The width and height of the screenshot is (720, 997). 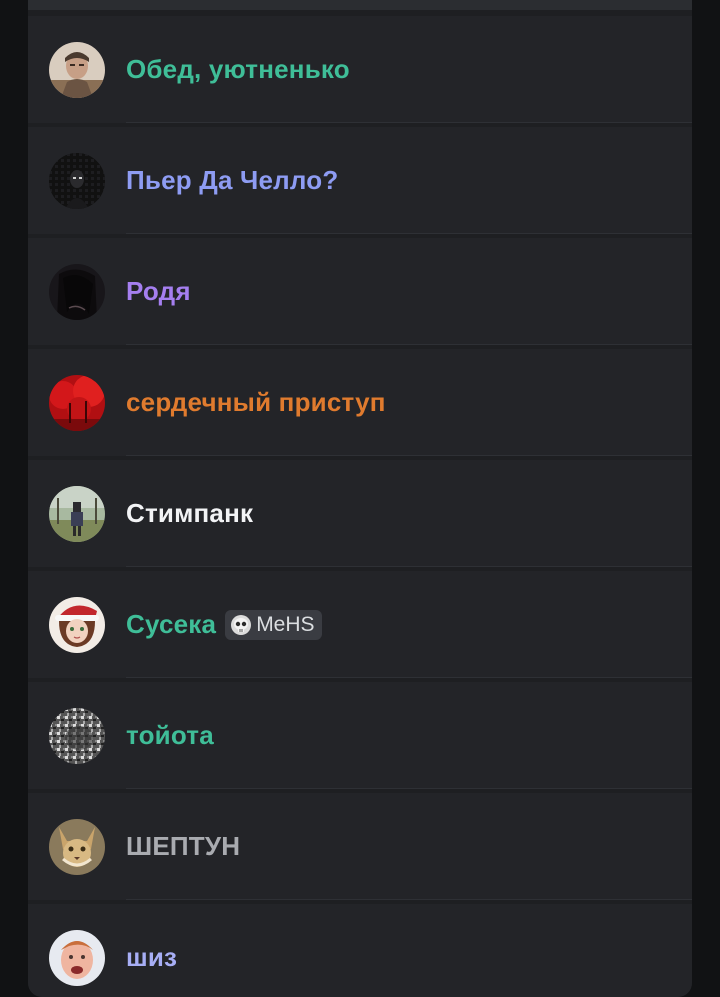 I want to click on member-row: сердечный приступ, so click(x=360, y=402).